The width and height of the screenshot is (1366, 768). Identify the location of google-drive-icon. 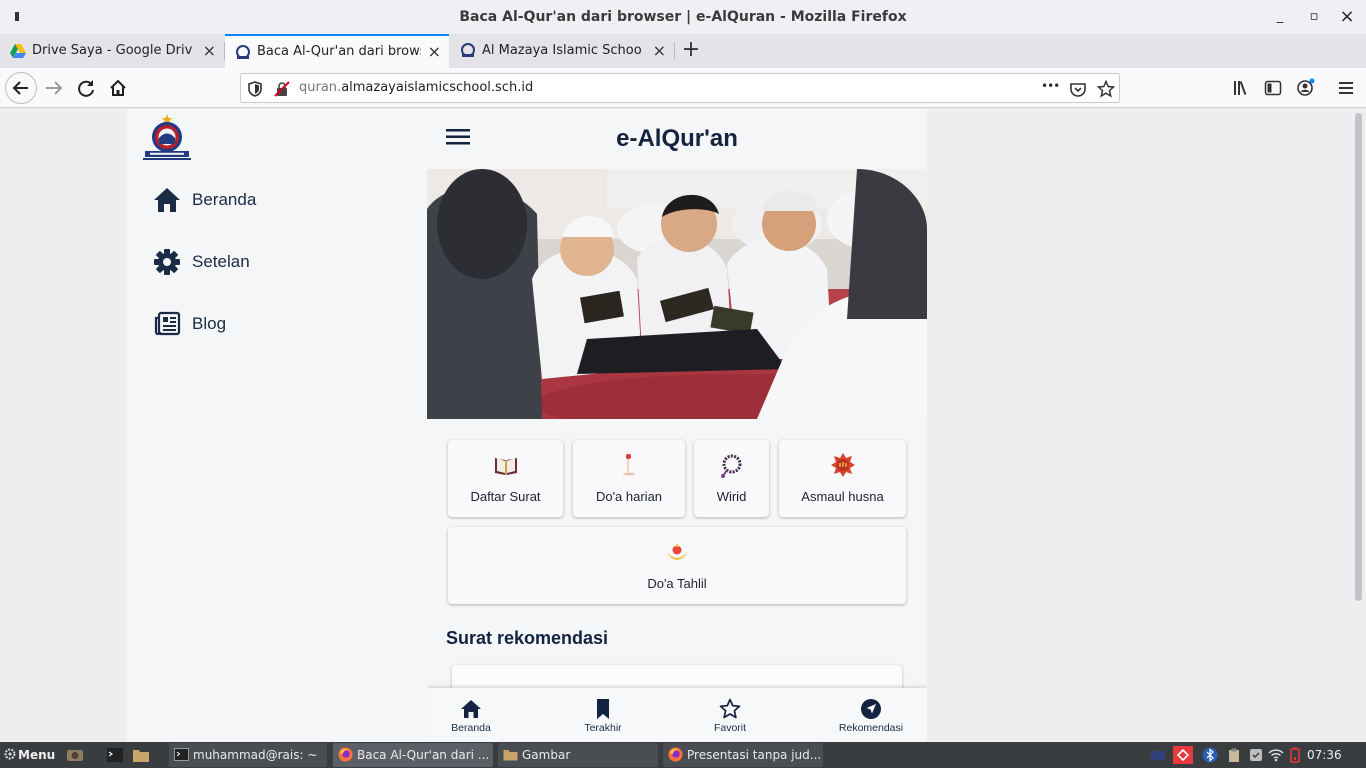
(18, 51).